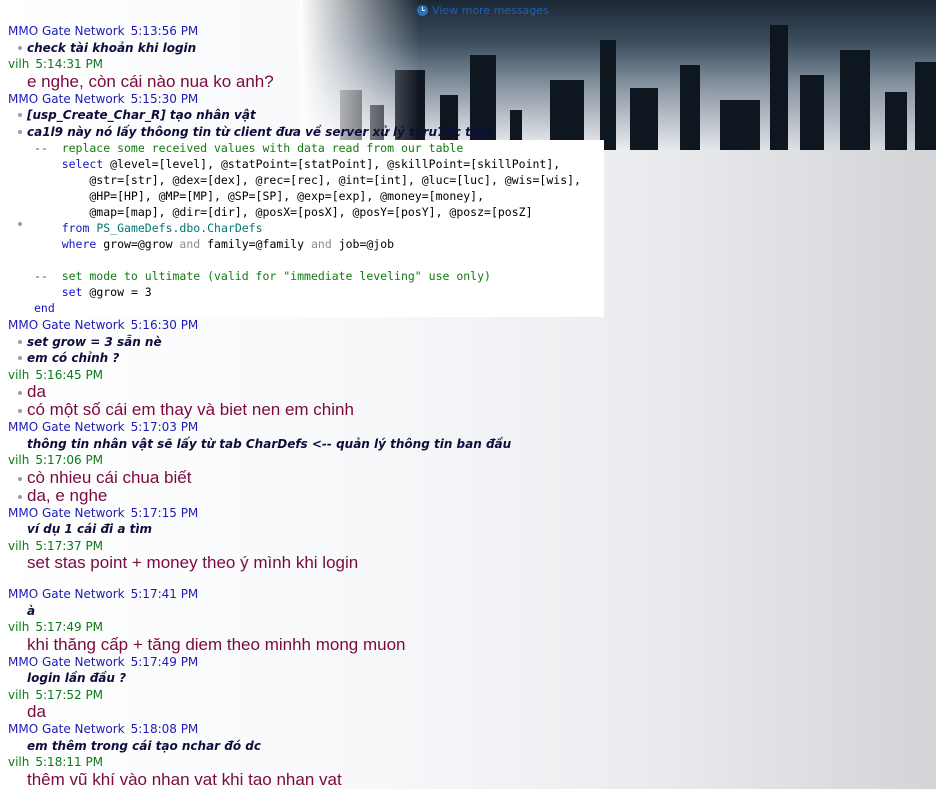  What do you see at coordinates (468, 695) in the screenshot?
I see `message-header: vilh 5:17:52 PM` at bounding box center [468, 695].